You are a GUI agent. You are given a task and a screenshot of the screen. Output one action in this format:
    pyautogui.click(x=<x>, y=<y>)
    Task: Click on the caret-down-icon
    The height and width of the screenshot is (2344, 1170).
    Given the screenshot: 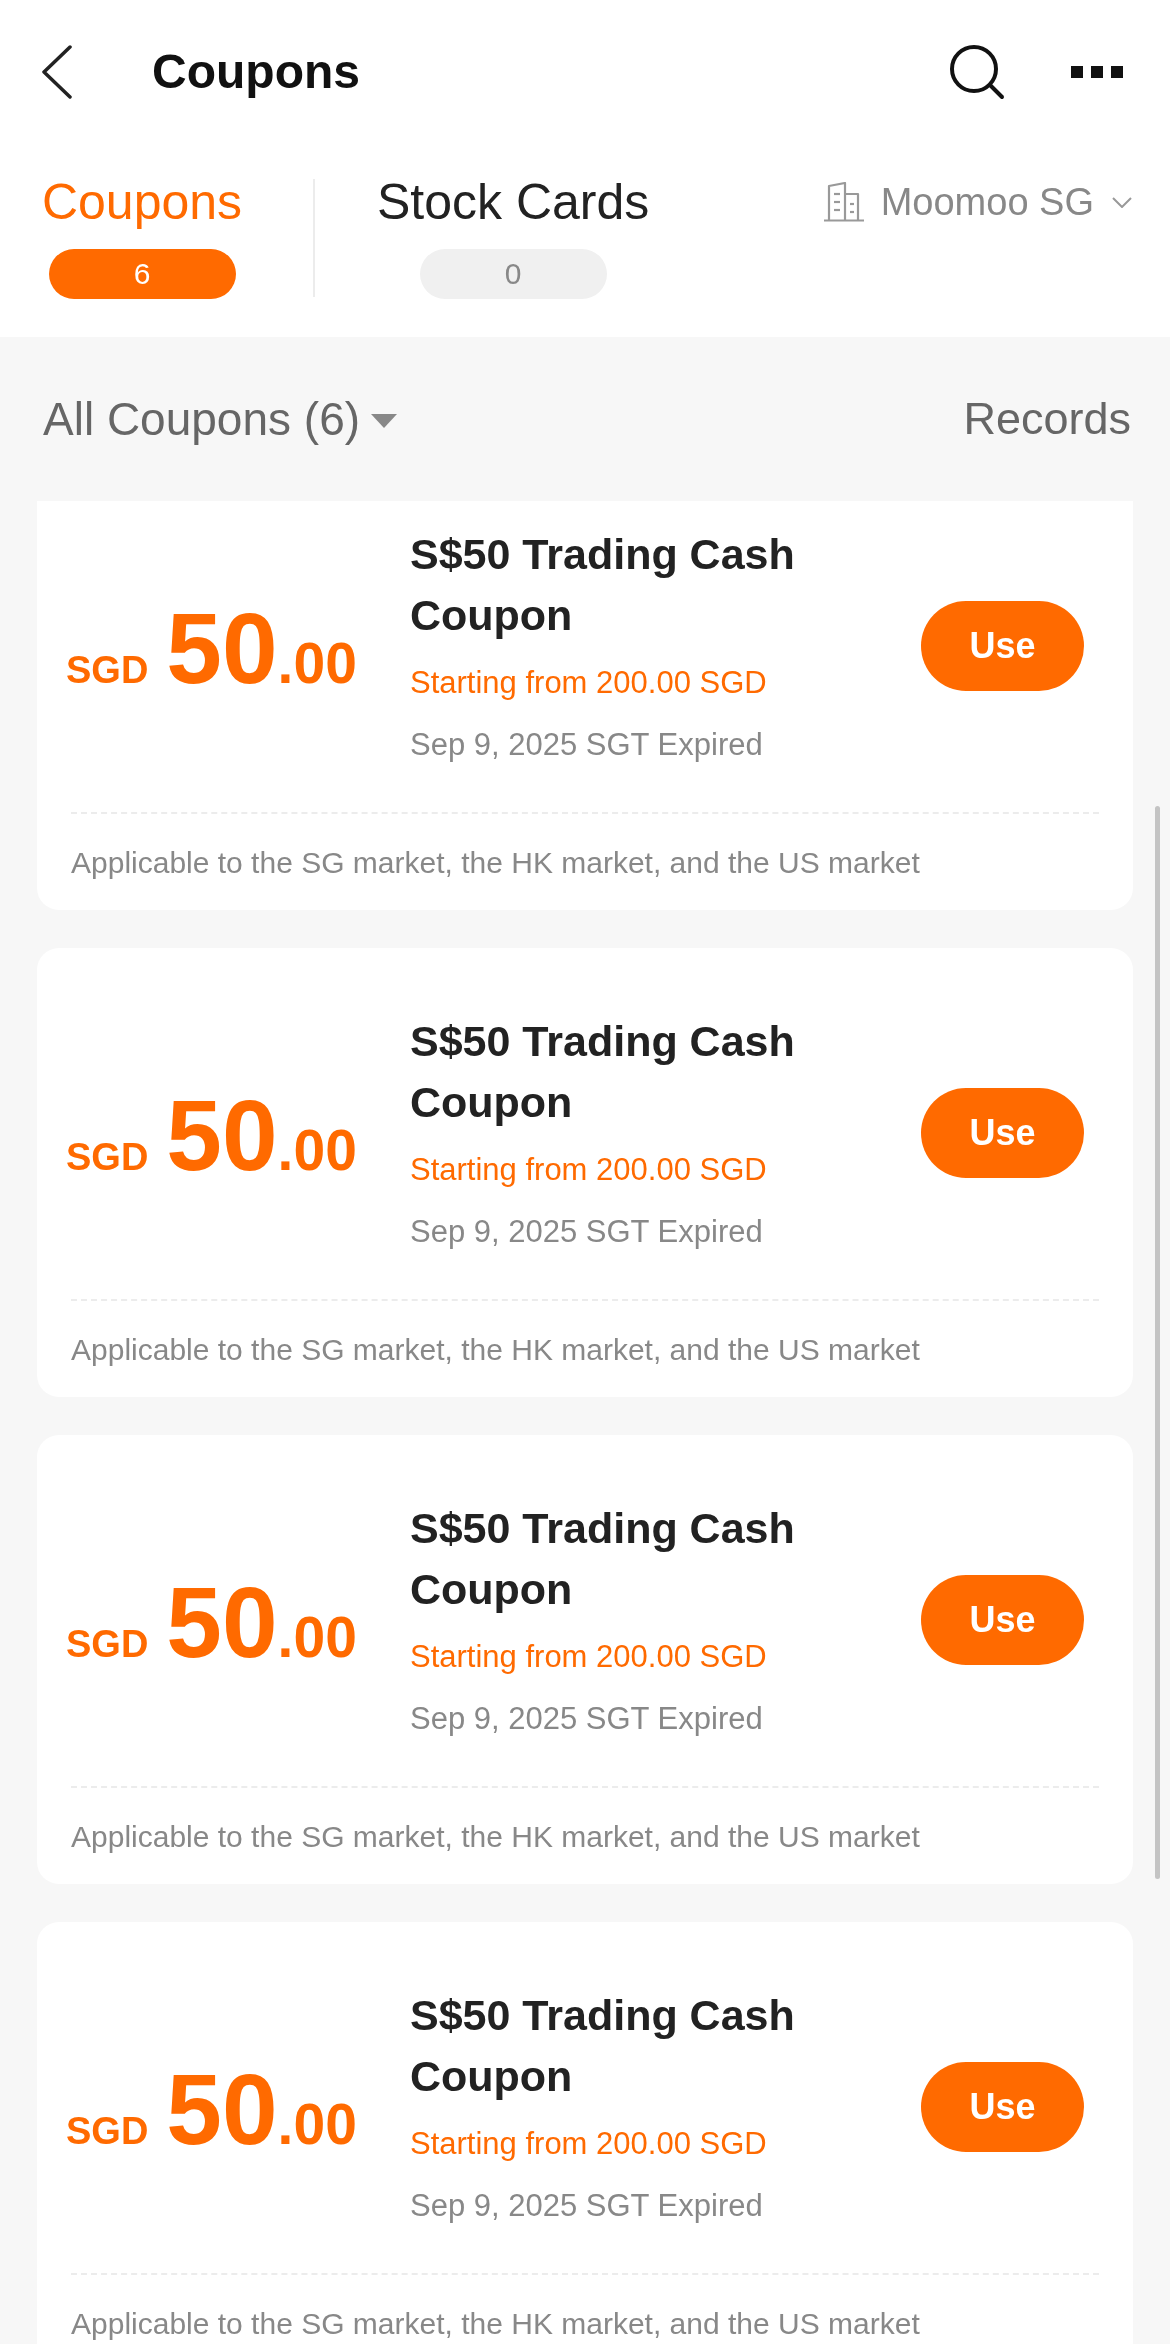 What is the action you would take?
    pyautogui.click(x=384, y=421)
    